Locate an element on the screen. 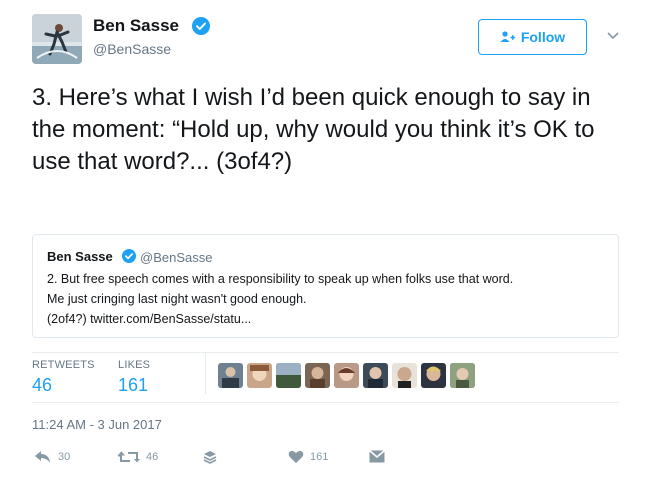  chevron-down-icon is located at coordinates (613, 36).